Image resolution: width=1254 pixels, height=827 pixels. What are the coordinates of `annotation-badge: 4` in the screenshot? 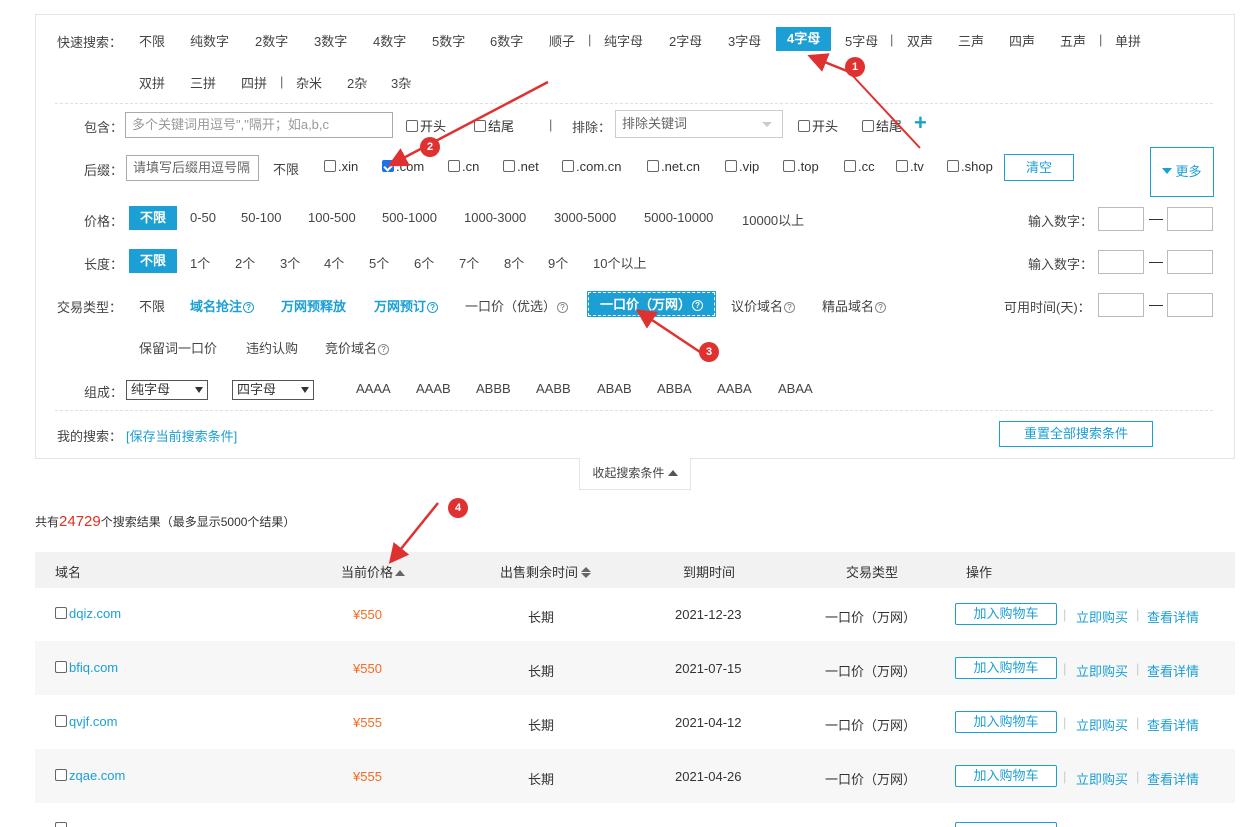 It's located at (458, 508).